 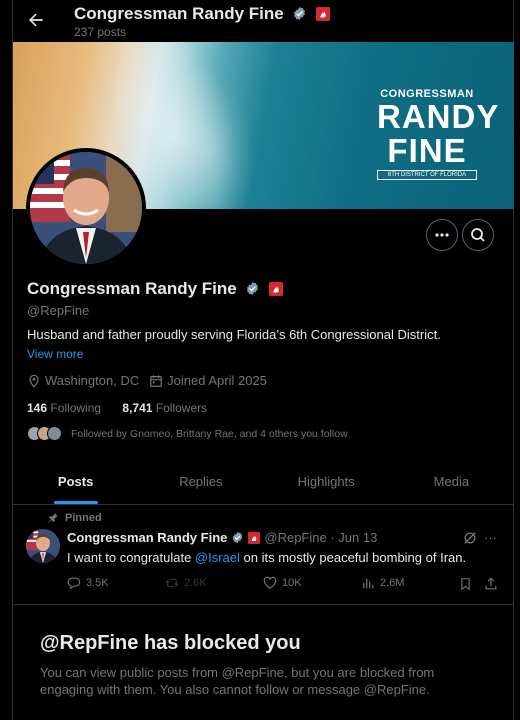 I want to click on avatar-portrait, so click(x=86, y=208).